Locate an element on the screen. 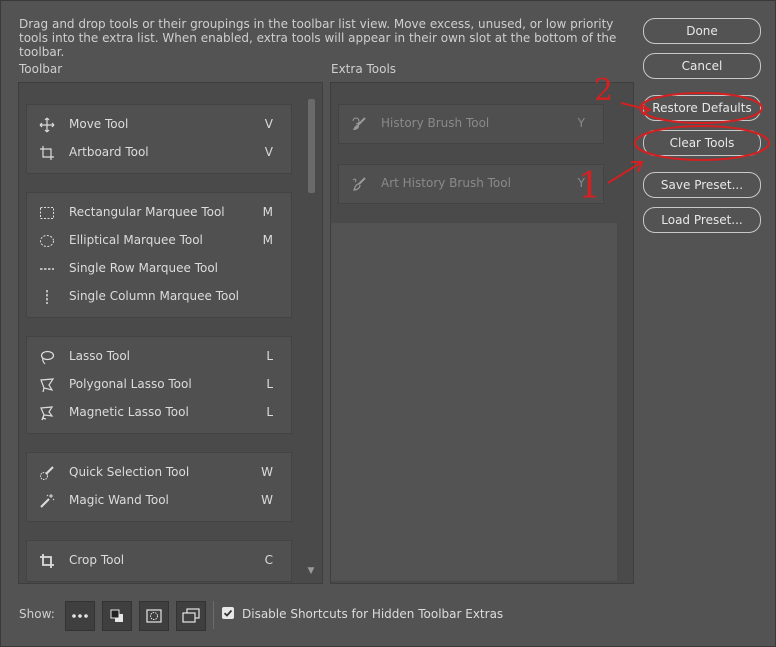 This screenshot has width=776, height=647. tool-row: Single Row Marquee Tool is located at coordinates (159, 269).